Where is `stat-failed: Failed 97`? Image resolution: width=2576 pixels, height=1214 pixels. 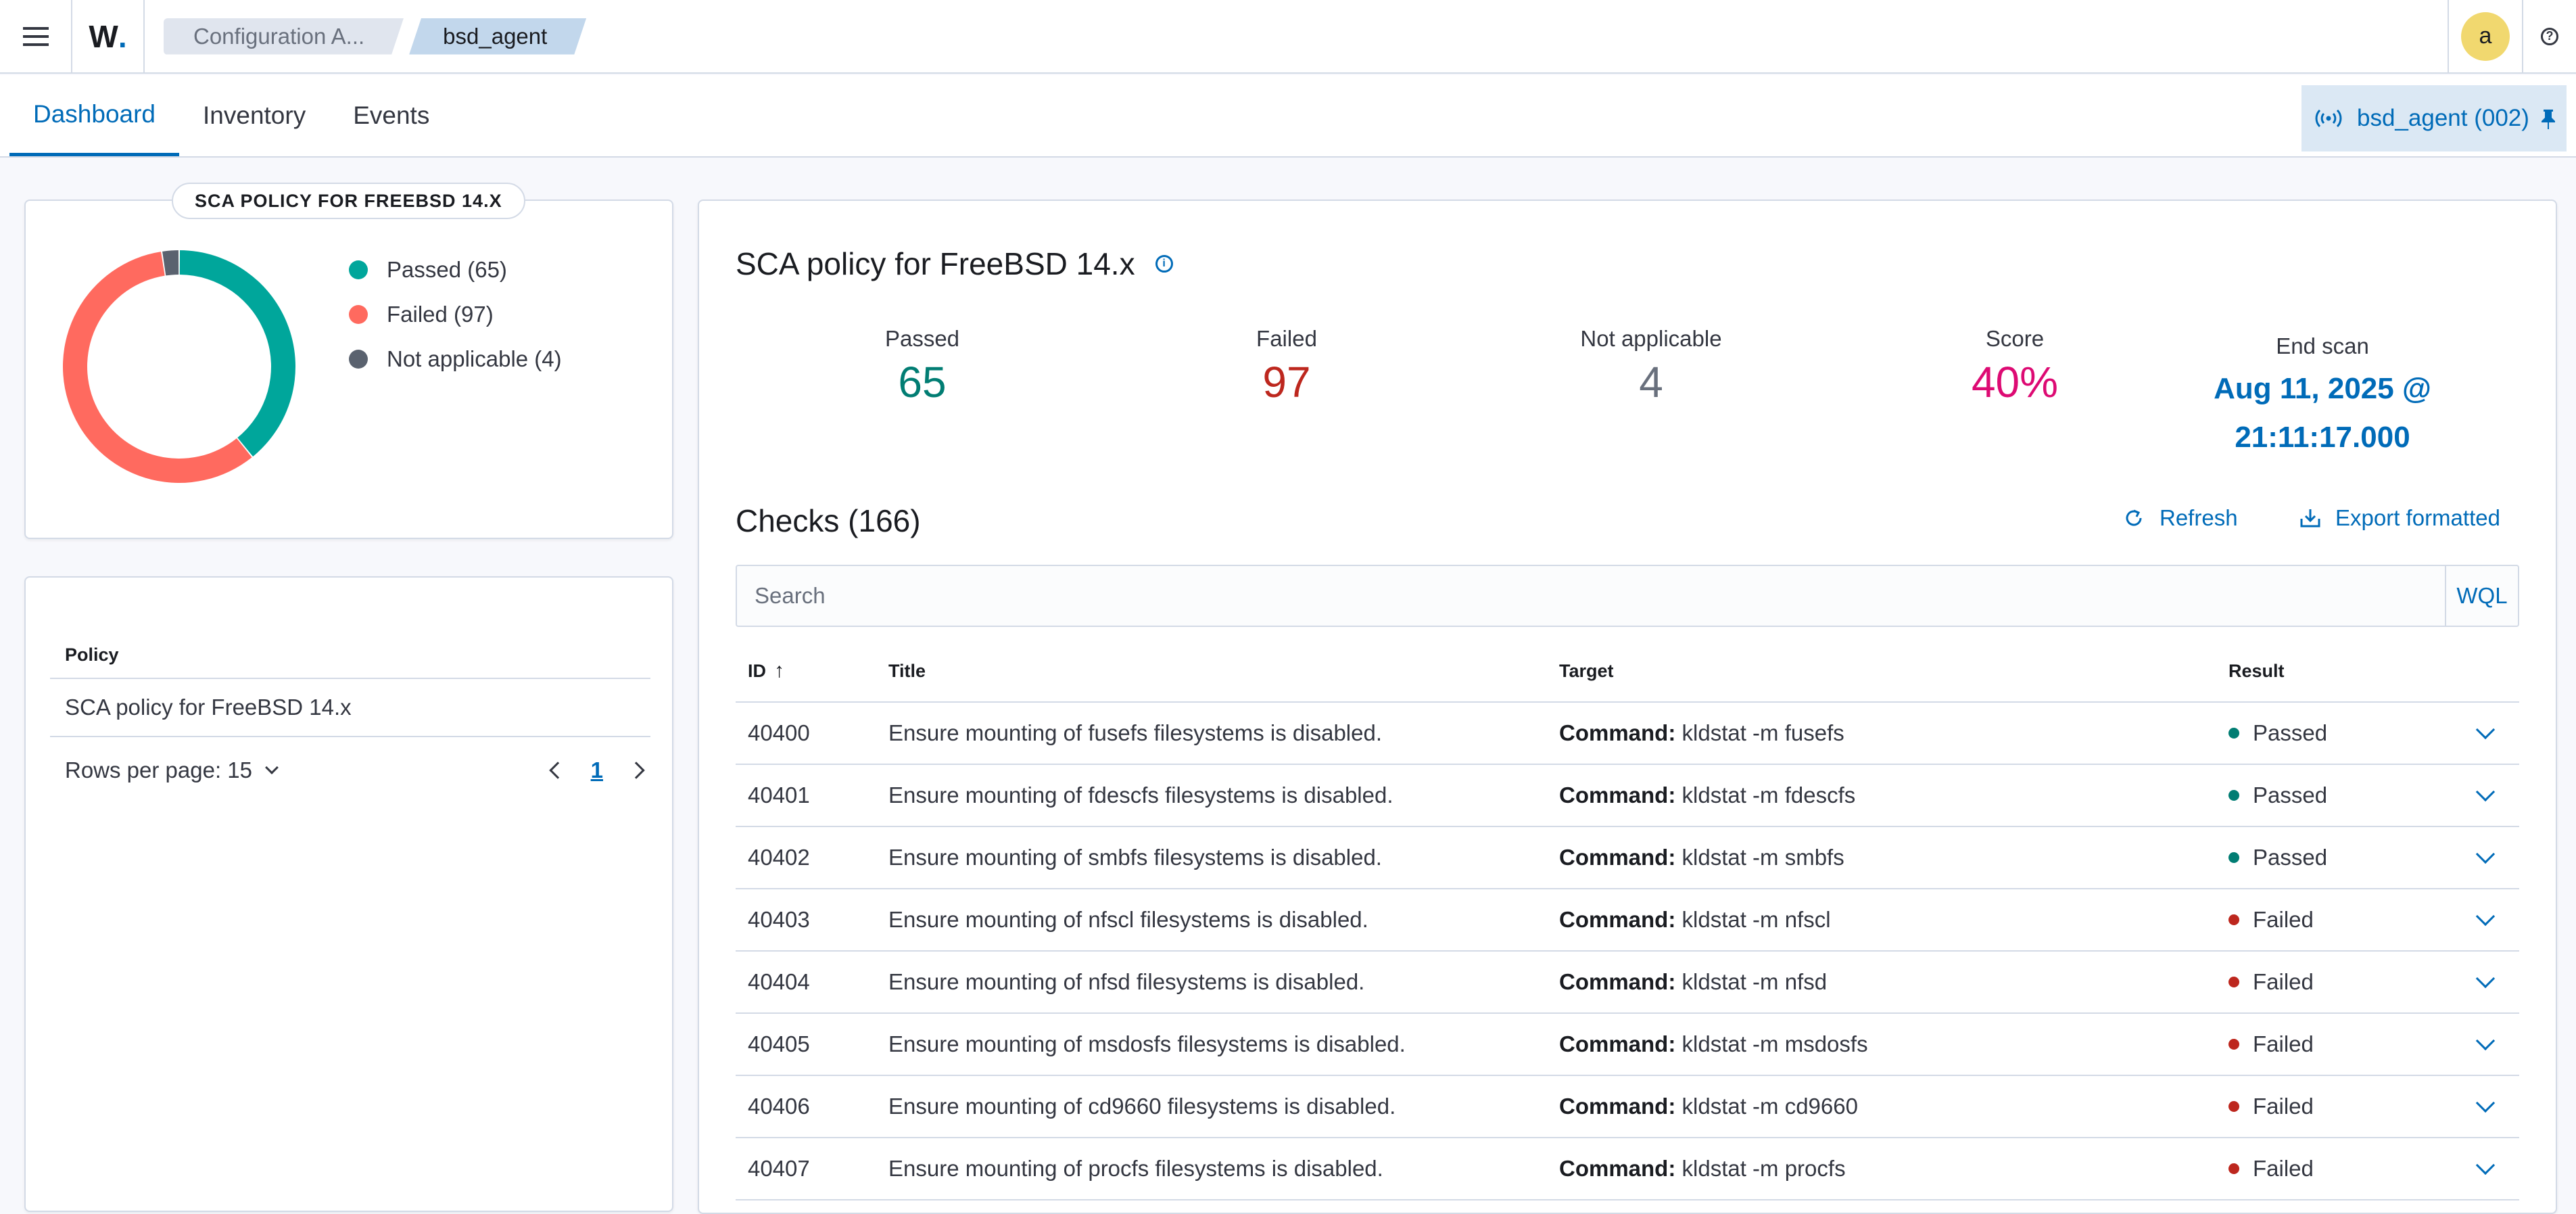 stat-failed: Failed 97 is located at coordinates (1286, 366).